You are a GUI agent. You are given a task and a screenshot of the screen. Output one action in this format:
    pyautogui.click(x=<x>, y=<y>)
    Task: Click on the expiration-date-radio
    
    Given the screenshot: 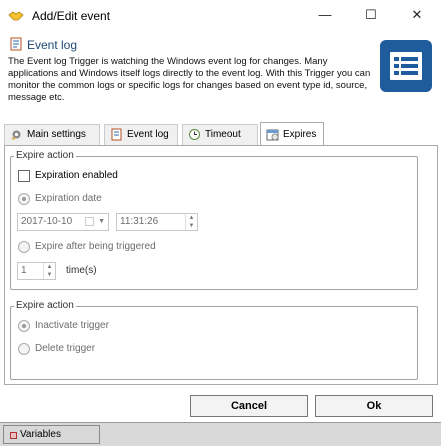 What is the action you would take?
    pyautogui.click(x=24, y=199)
    